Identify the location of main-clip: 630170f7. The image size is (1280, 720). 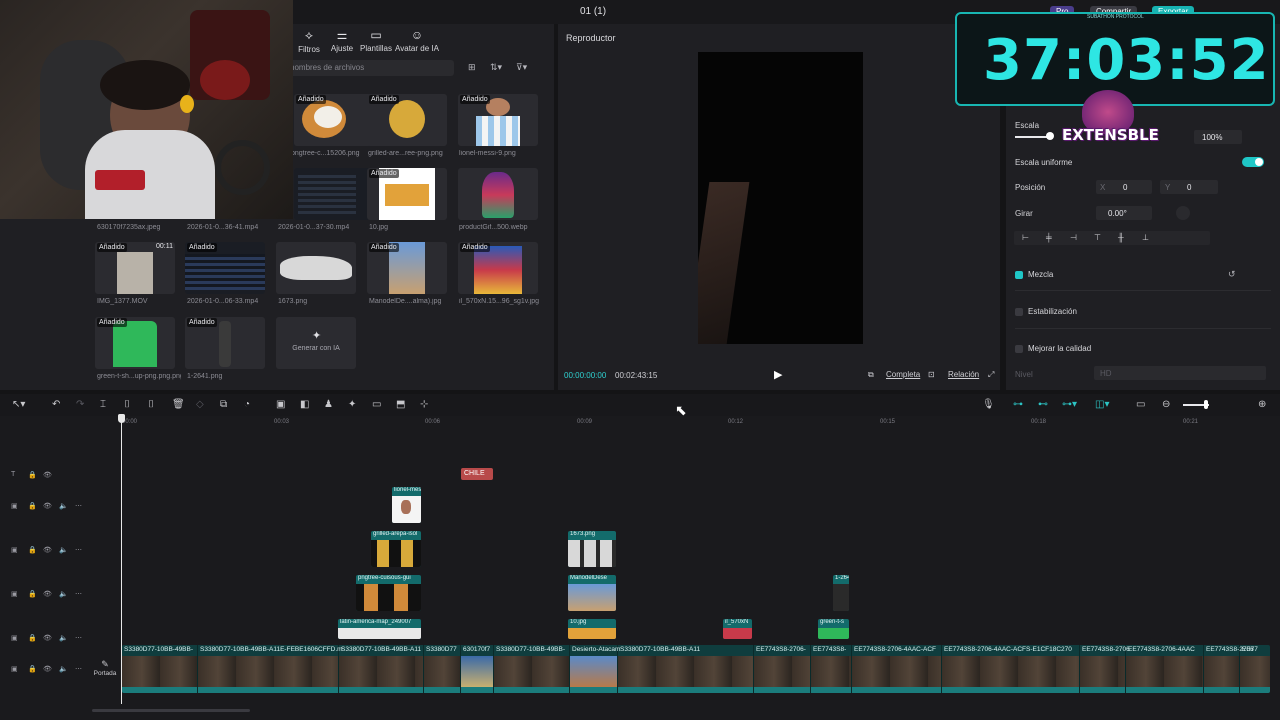
(477, 669).